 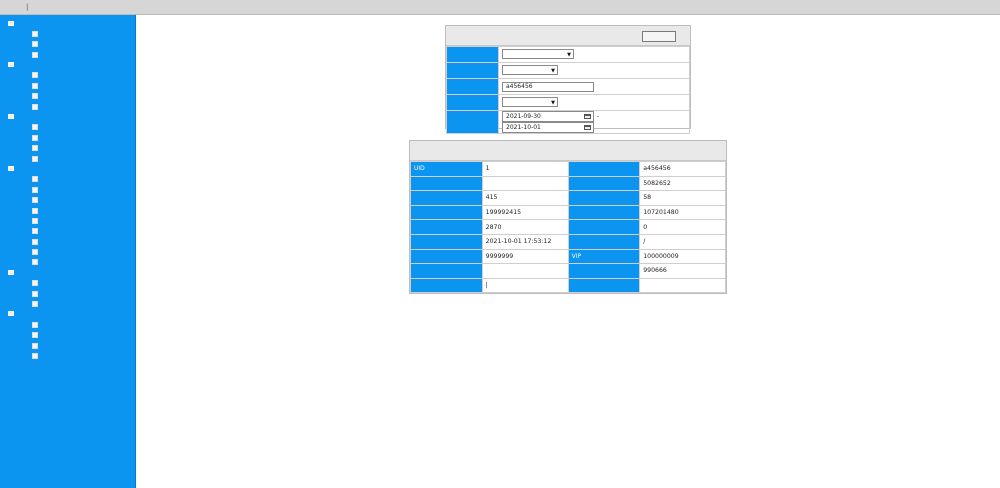 I want to click on table-row: 2870 0, so click(x=568, y=227).